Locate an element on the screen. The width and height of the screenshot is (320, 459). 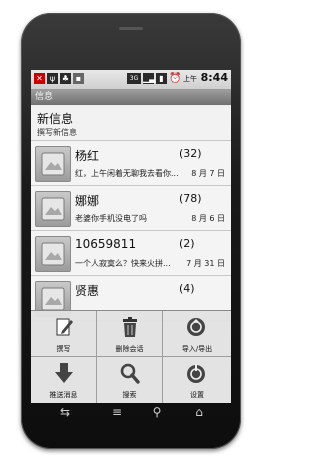
network-type-icon: 3G is located at coordinates (134, 78).